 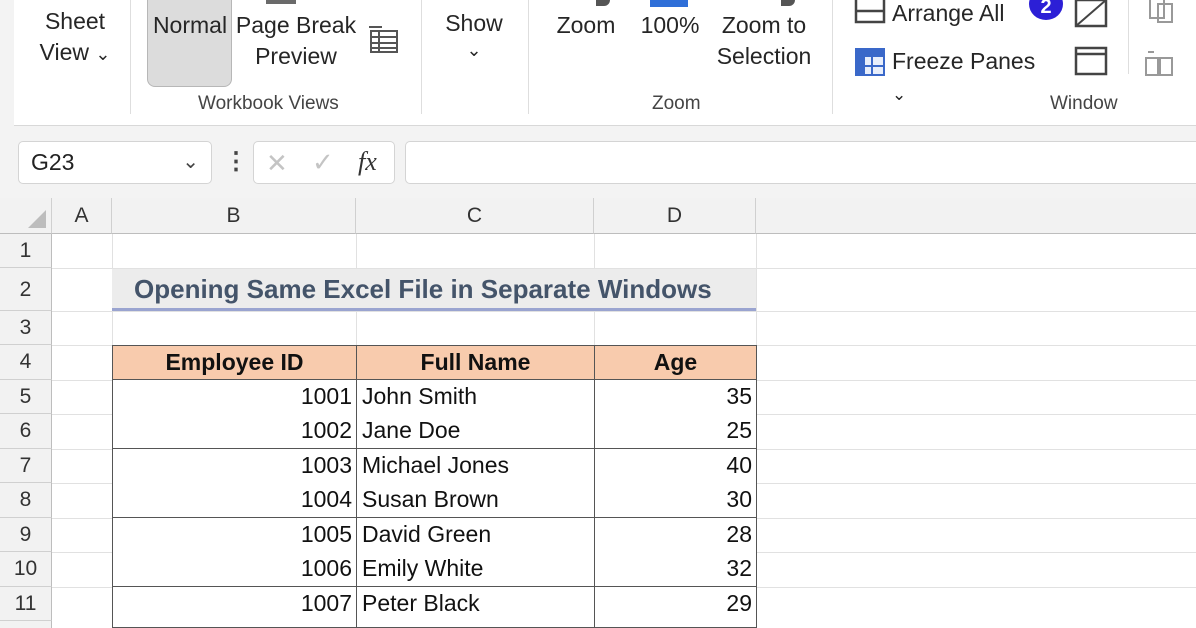 What do you see at coordinates (384, 40) in the screenshot?
I see `custom-views-icon` at bounding box center [384, 40].